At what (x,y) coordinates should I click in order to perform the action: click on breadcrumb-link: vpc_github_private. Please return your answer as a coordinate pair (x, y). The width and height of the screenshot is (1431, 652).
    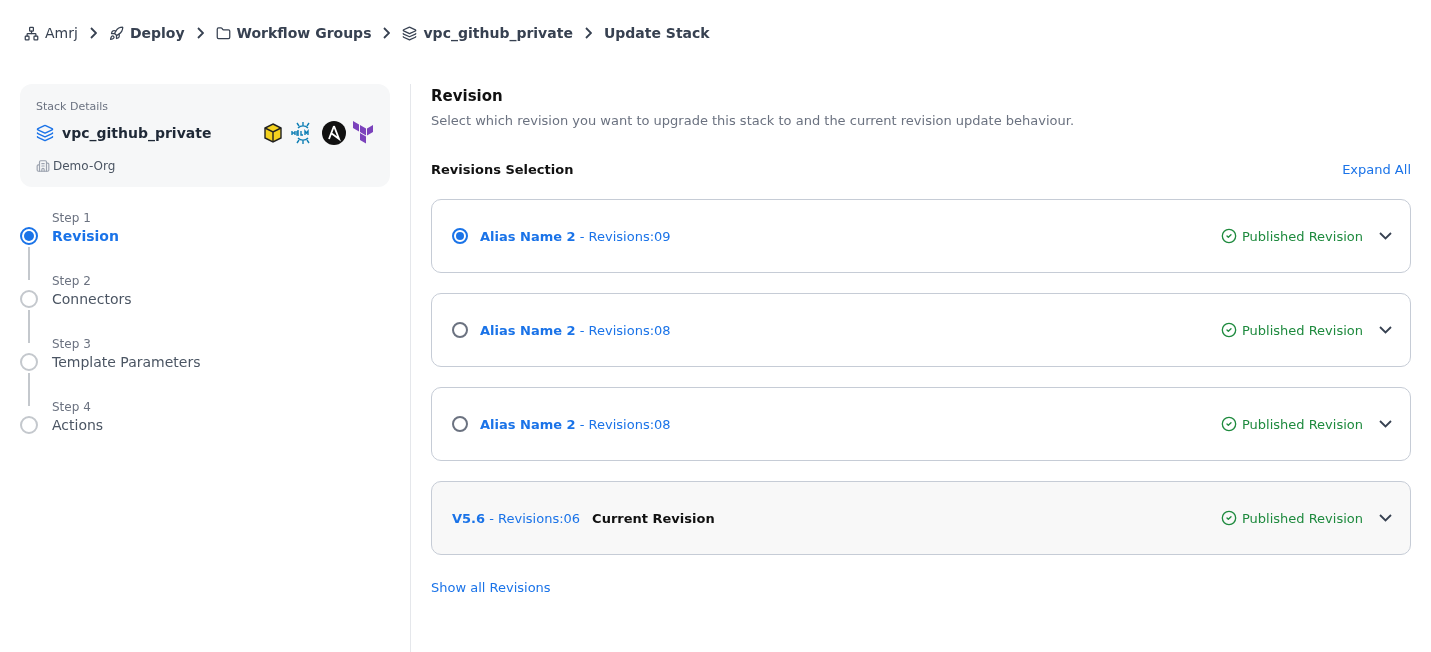
    Looking at the image, I should click on (498, 33).